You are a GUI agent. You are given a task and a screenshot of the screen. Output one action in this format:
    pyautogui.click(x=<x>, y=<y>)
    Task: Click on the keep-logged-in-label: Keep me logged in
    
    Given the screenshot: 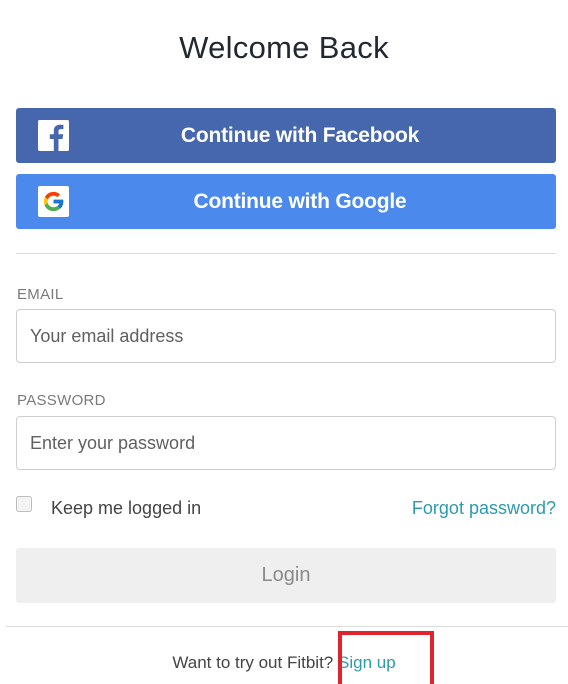 What is the action you would take?
    pyautogui.click(x=126, y=508)
    